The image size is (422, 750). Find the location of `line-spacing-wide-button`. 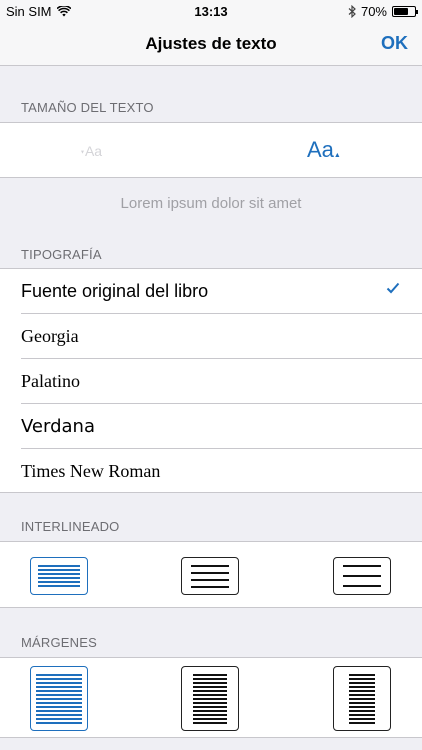

line-spacing-wide-button is located at coordinates (362, 576).